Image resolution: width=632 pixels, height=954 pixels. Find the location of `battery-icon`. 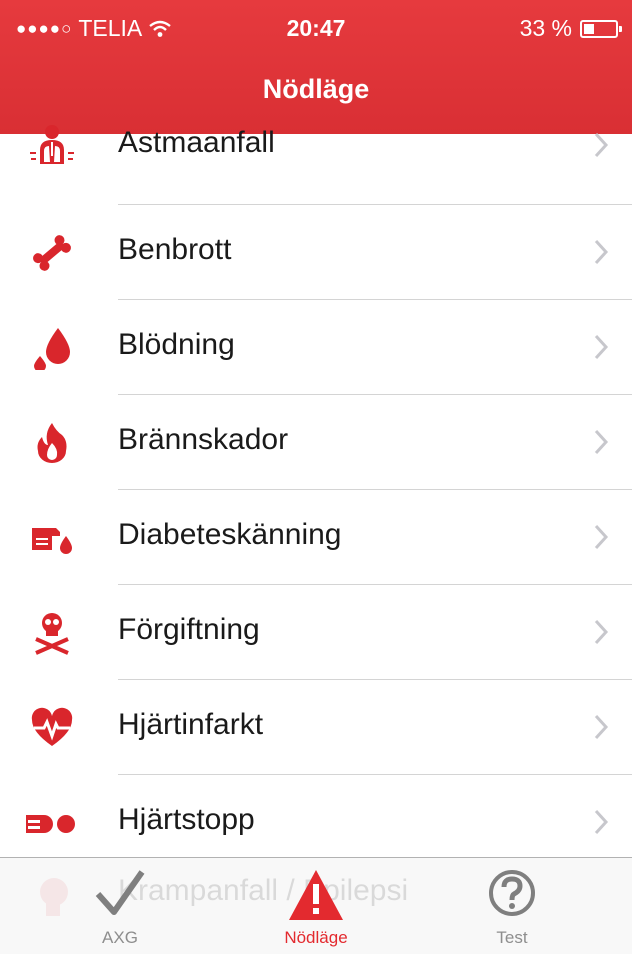

battery-icon is located at coordinates (601, 28).